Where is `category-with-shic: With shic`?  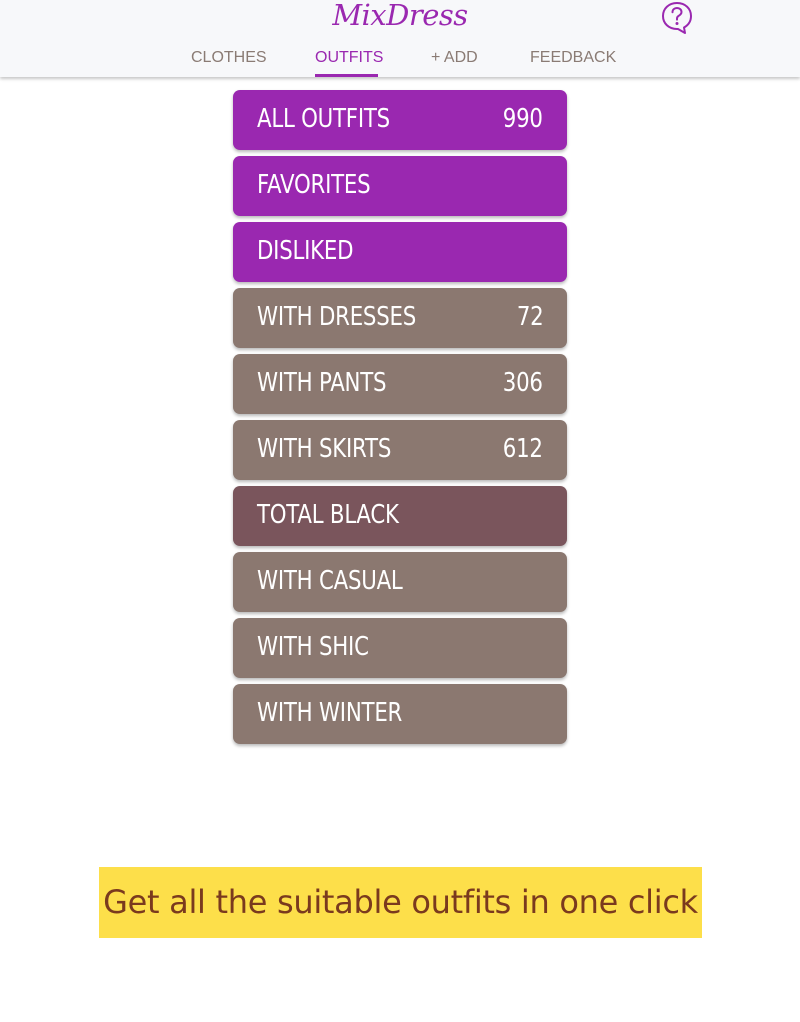
category-with-shic: With shic is located at coordinates (400, 648).